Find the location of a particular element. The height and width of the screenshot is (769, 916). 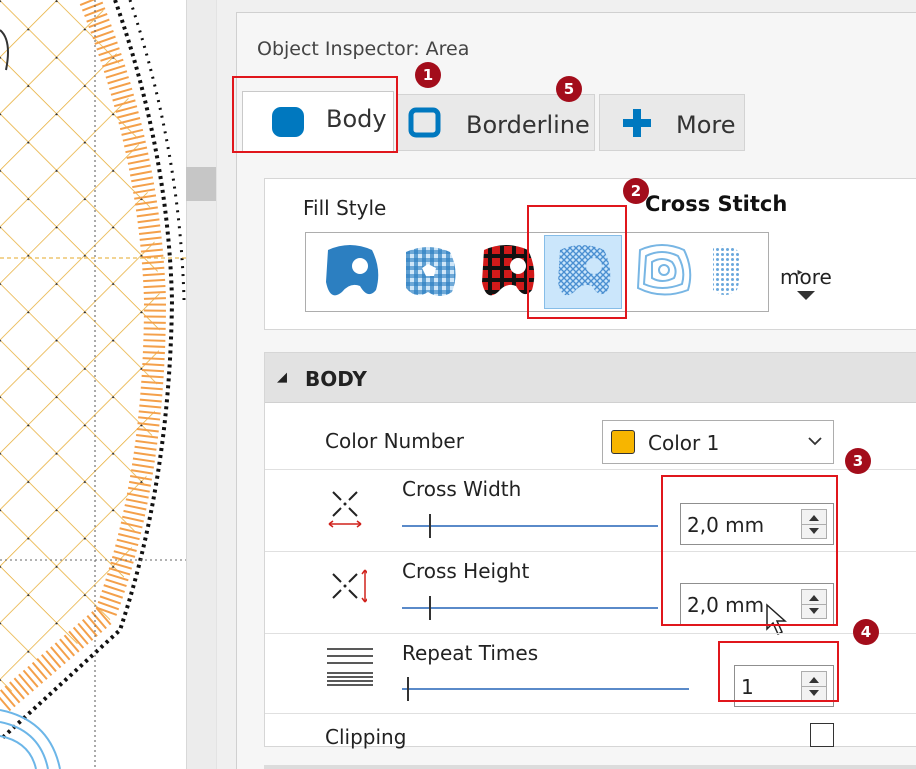

cross-height-input: 2,0 mm is located at coordinates (757, 604).